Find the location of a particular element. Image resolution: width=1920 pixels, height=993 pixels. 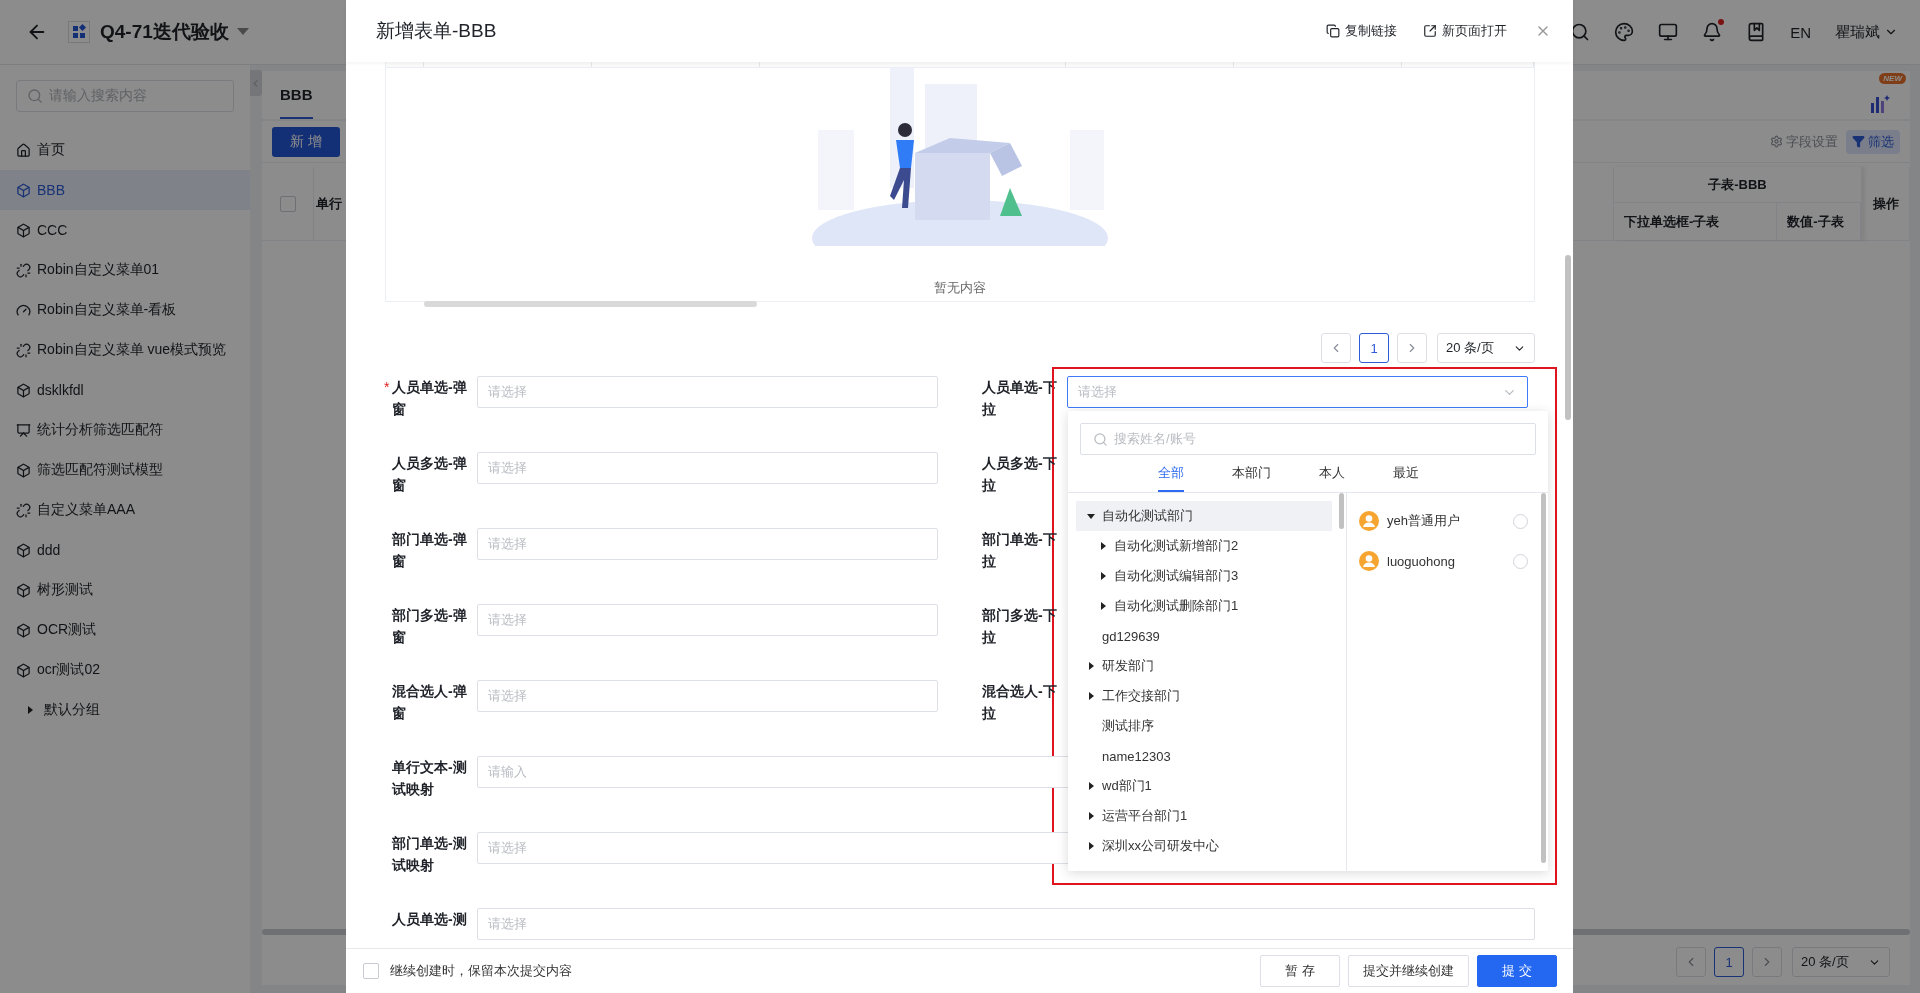

filter-icon is located at coordinates (1858, 141).